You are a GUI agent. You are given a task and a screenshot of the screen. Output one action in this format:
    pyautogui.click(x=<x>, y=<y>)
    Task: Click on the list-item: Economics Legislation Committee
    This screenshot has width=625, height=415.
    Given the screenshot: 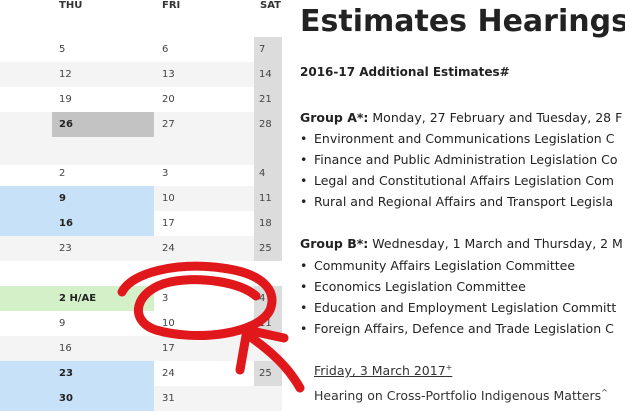 What is the action you would take?
    pyautogui.click(x=458, y=286)
    